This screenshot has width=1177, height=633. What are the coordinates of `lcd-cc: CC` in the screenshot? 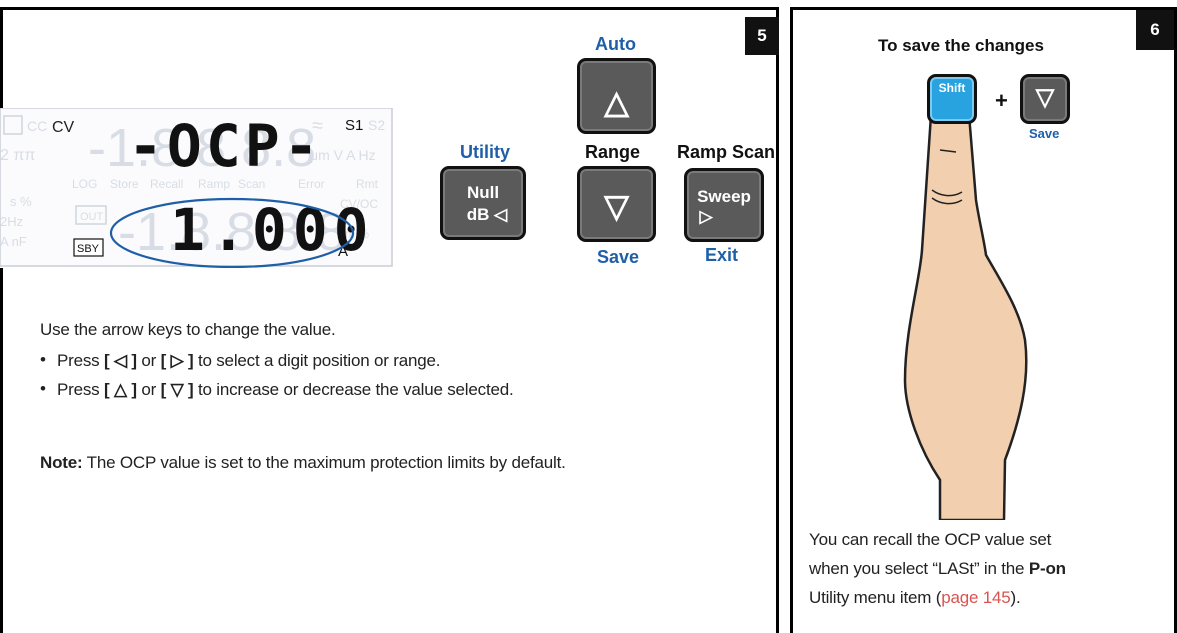 It's located at (37, 126).